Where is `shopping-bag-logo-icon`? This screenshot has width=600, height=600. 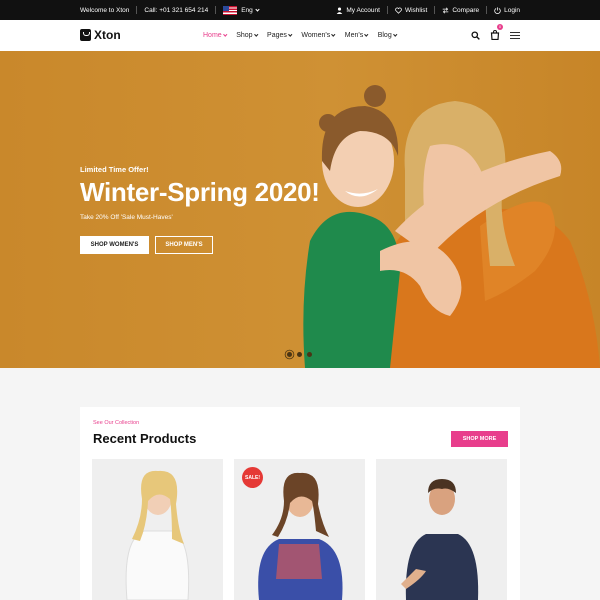 shopping-bag-logo-icon is located at coordinates (85, 35).